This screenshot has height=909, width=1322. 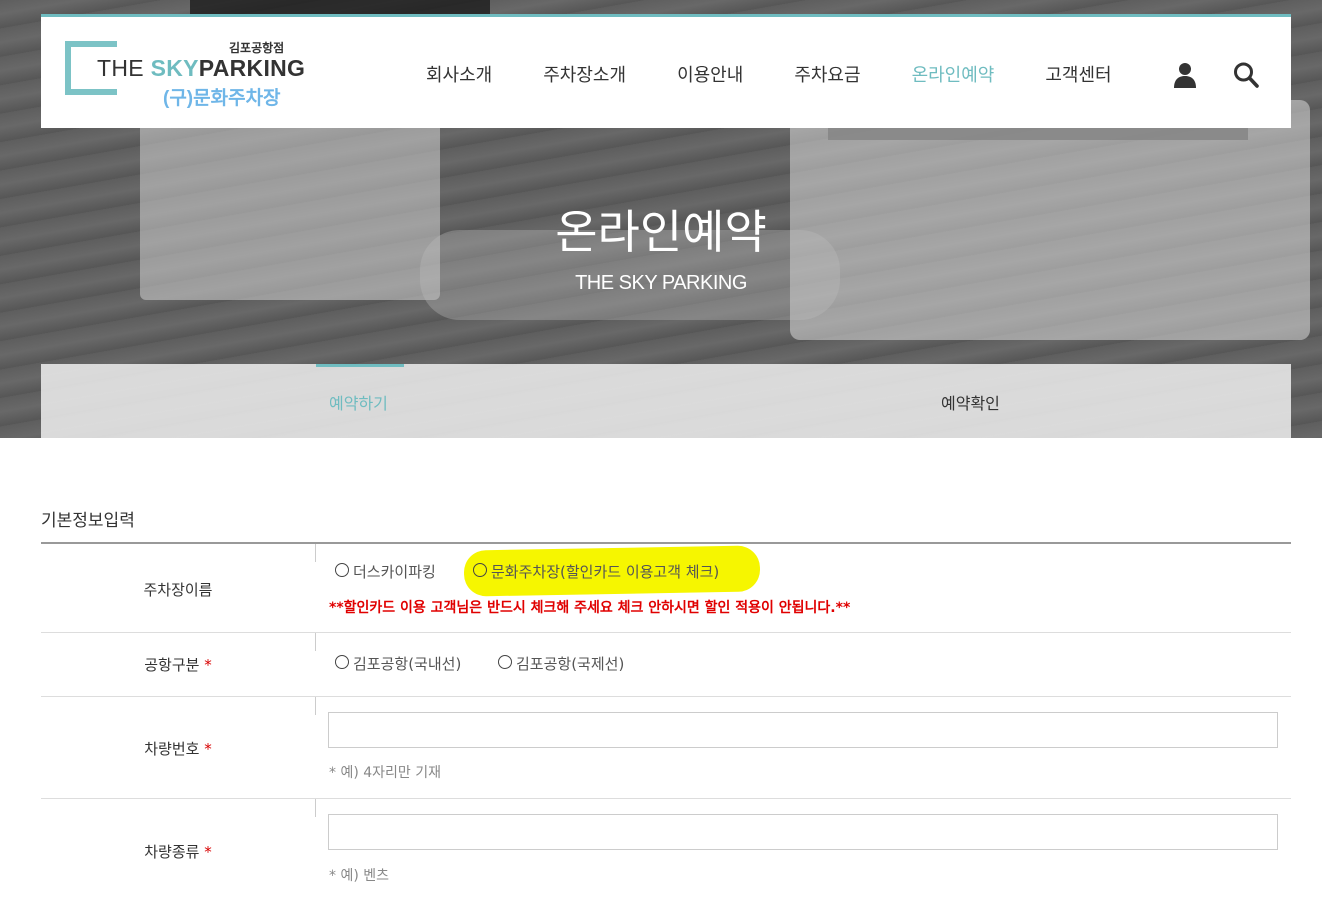 What do you see at coordinates (394, 572) in the screenshot?
I see `radio-label: 더스카이파킹` at bounding box center [394, 572].